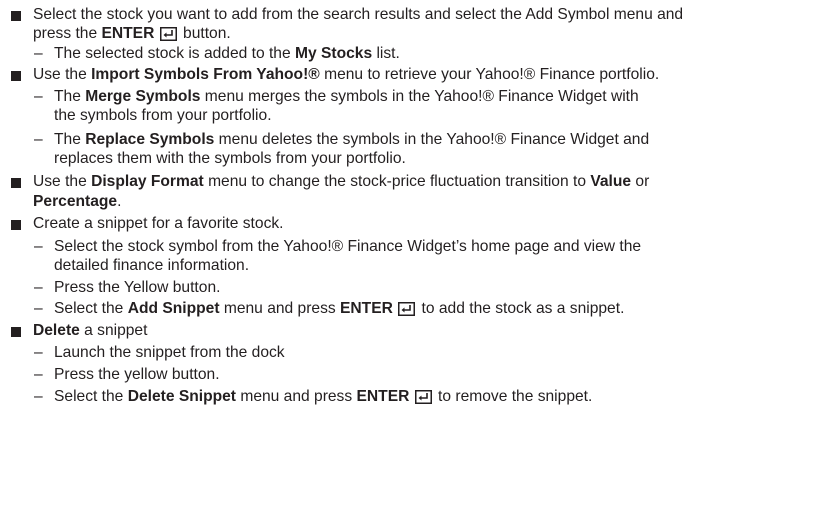  Describe the element at coordinates (204, 33) in the screenshot. I see `item-1-text-post: button.` at that location.